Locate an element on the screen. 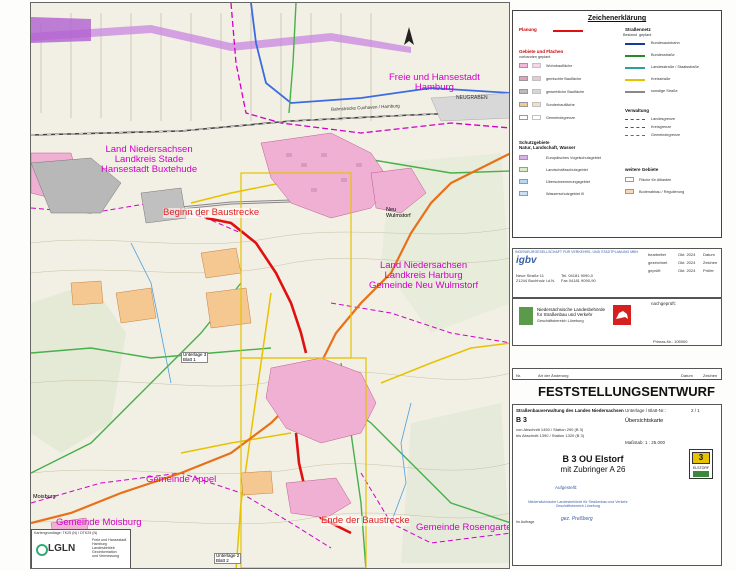  label-neugraben: NEUGRABEN is located at coordinates (472, 98).